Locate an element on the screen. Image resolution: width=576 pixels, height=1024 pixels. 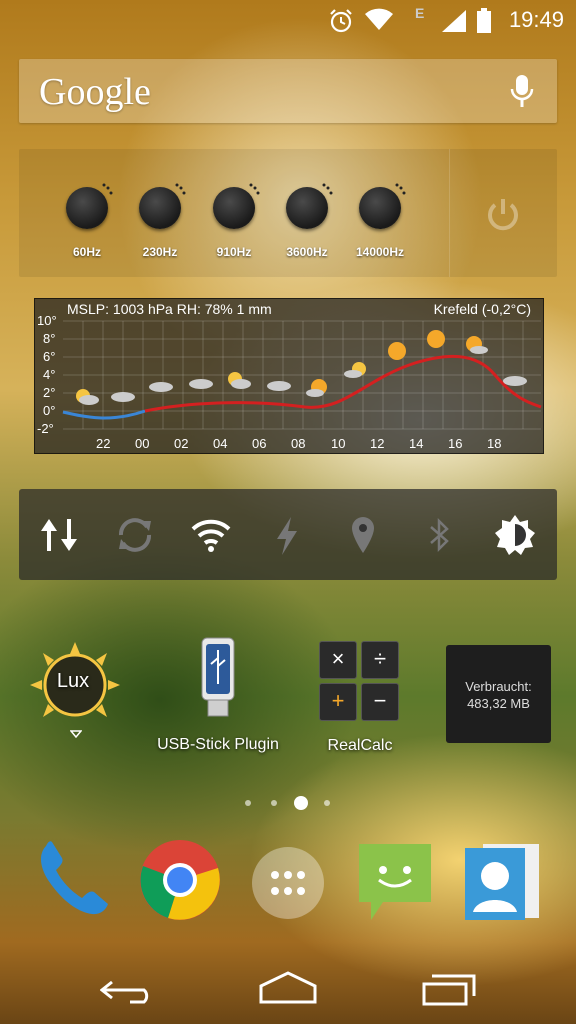
x-tick: 04 is located at coordinates (220, 443).